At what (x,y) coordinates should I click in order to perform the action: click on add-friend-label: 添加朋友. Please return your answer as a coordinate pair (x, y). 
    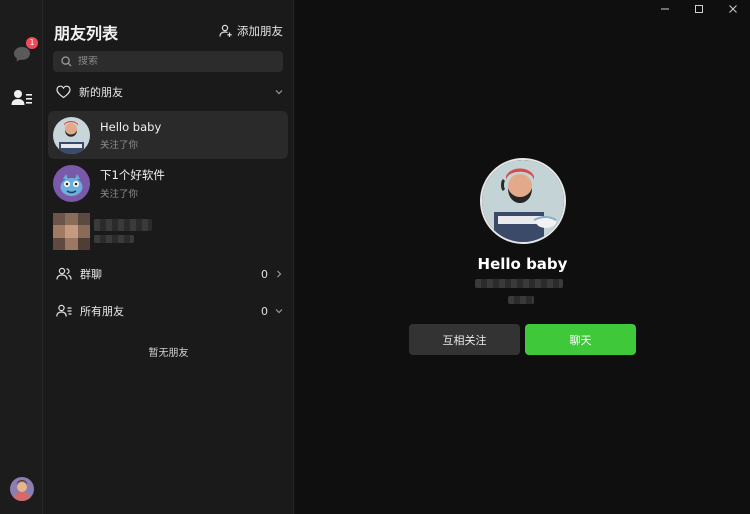
    Looking at the image, I should click on (260, 31).